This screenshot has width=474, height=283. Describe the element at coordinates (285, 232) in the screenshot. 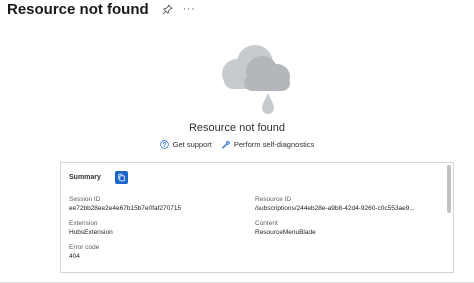

I see `content-value: ResourceMenuBlade` at that location.